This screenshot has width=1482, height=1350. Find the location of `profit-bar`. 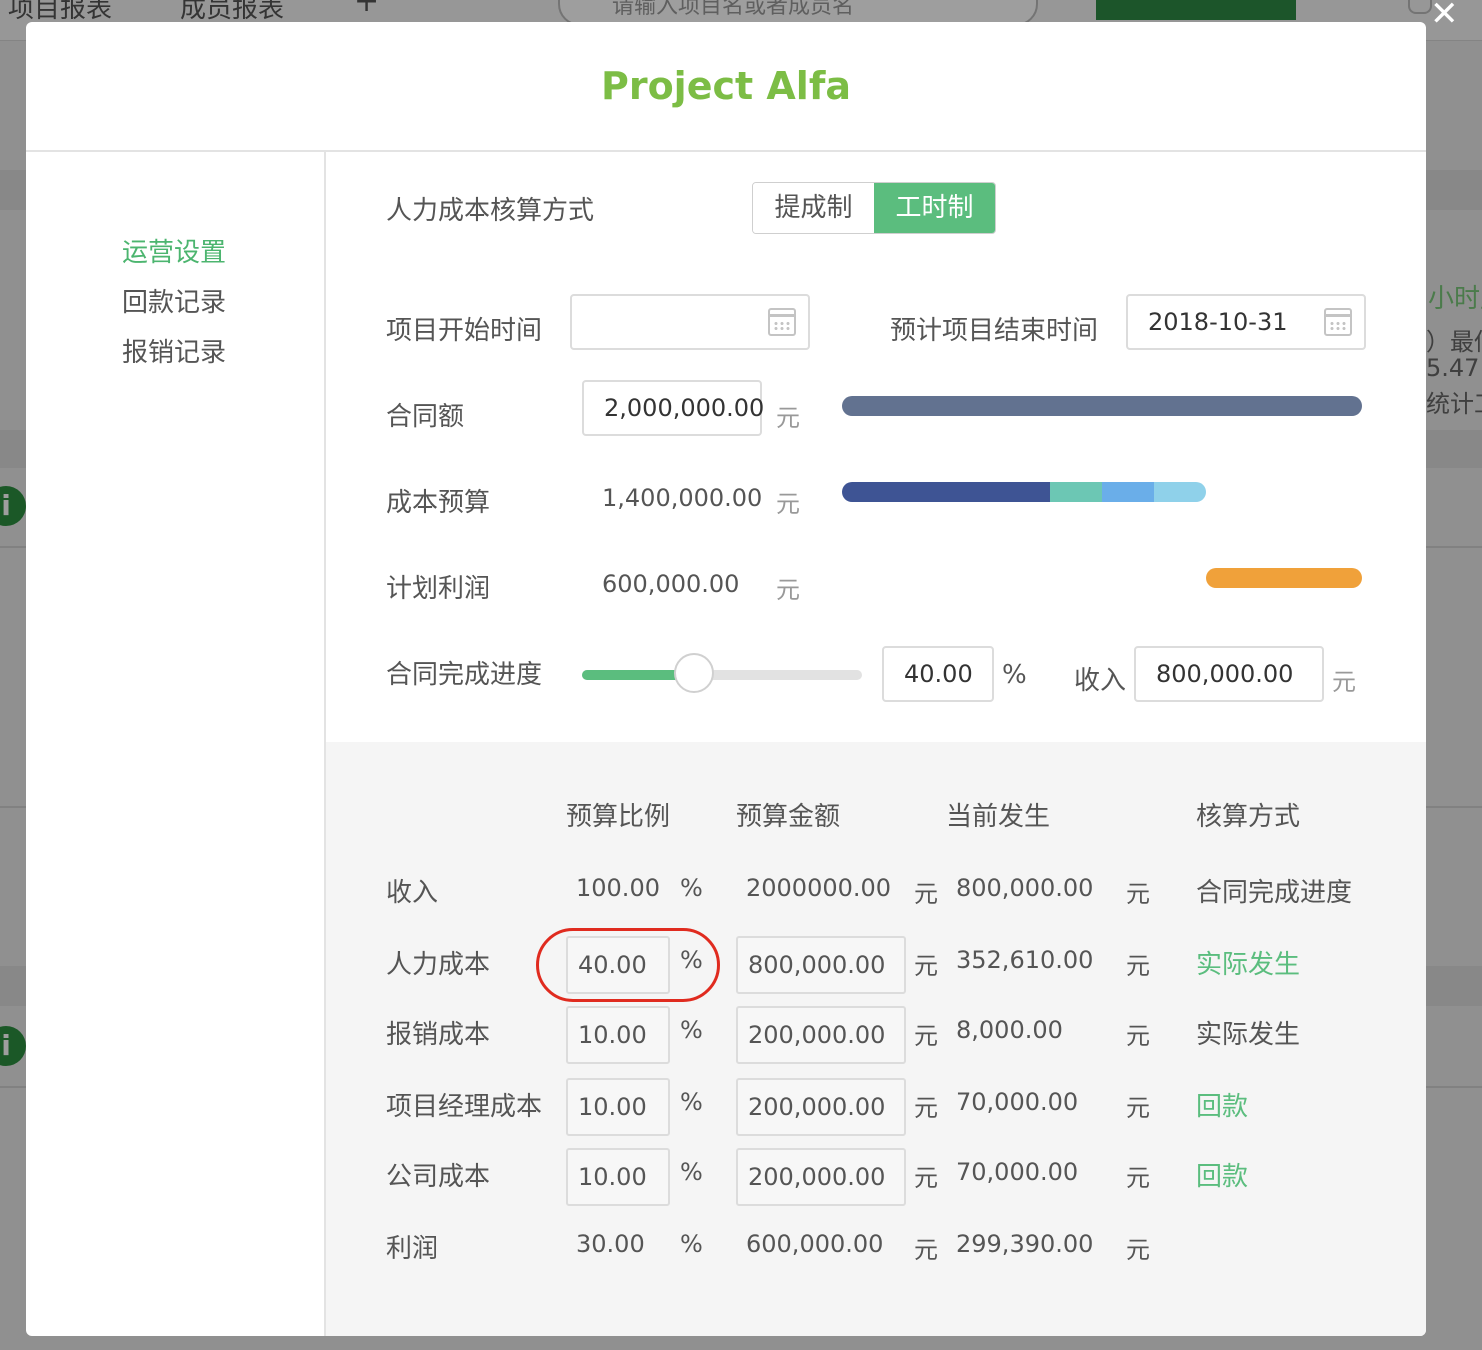

profit-bar is located at coordinates (1284, 578).